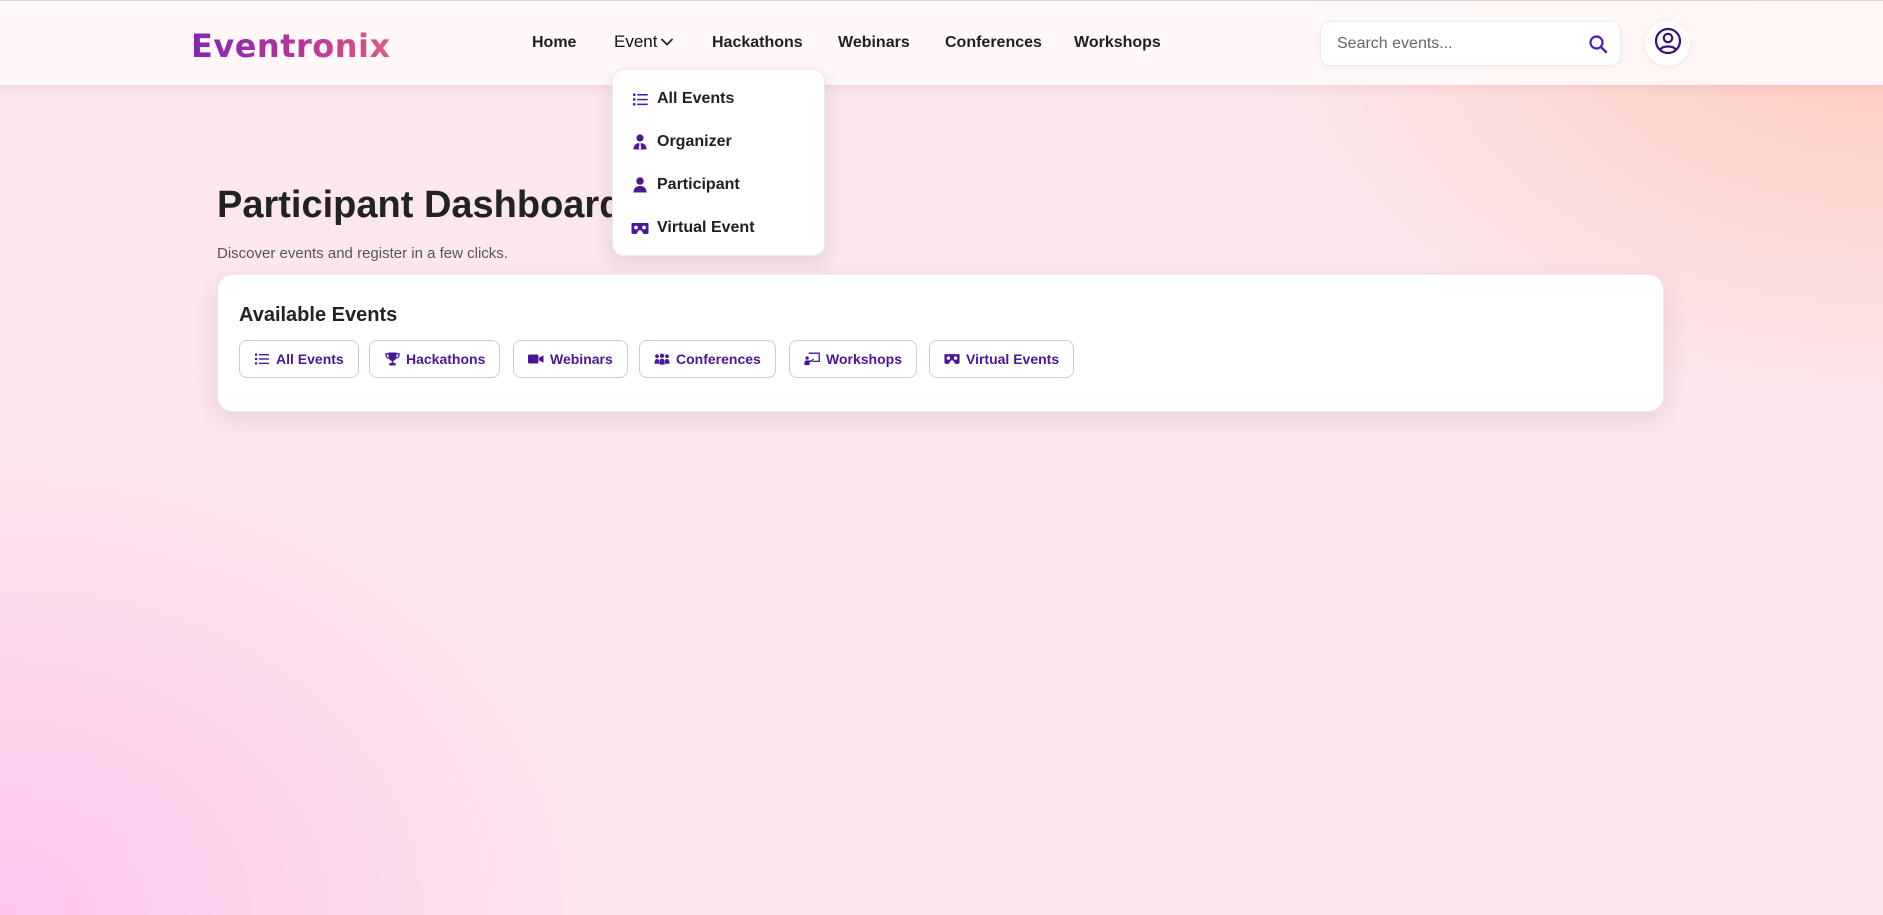 This screenshot has width=1883, height=915. Describe the element at coordinates (581, 359) in the screenshot. I see `filter-label: Webinars` at that location.